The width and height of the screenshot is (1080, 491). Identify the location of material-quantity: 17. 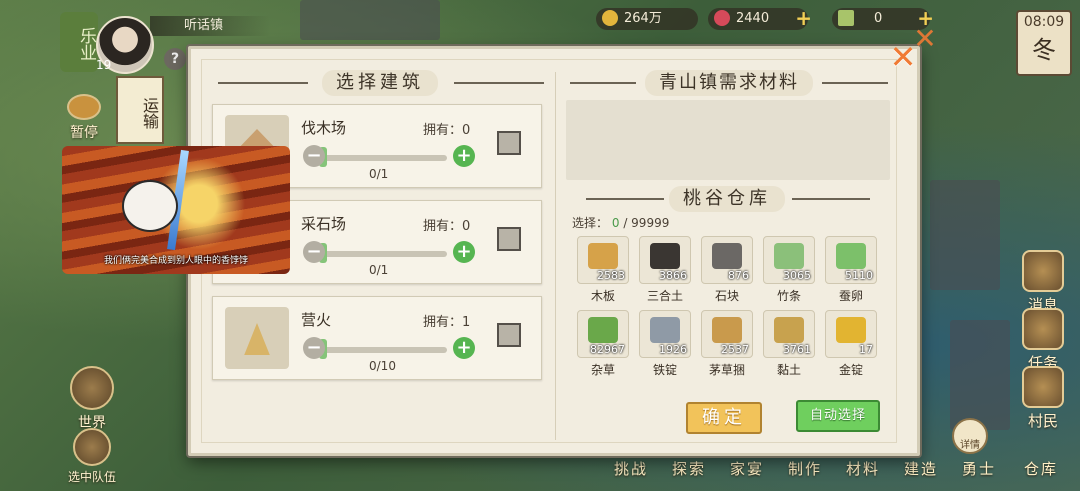
(866, 349).